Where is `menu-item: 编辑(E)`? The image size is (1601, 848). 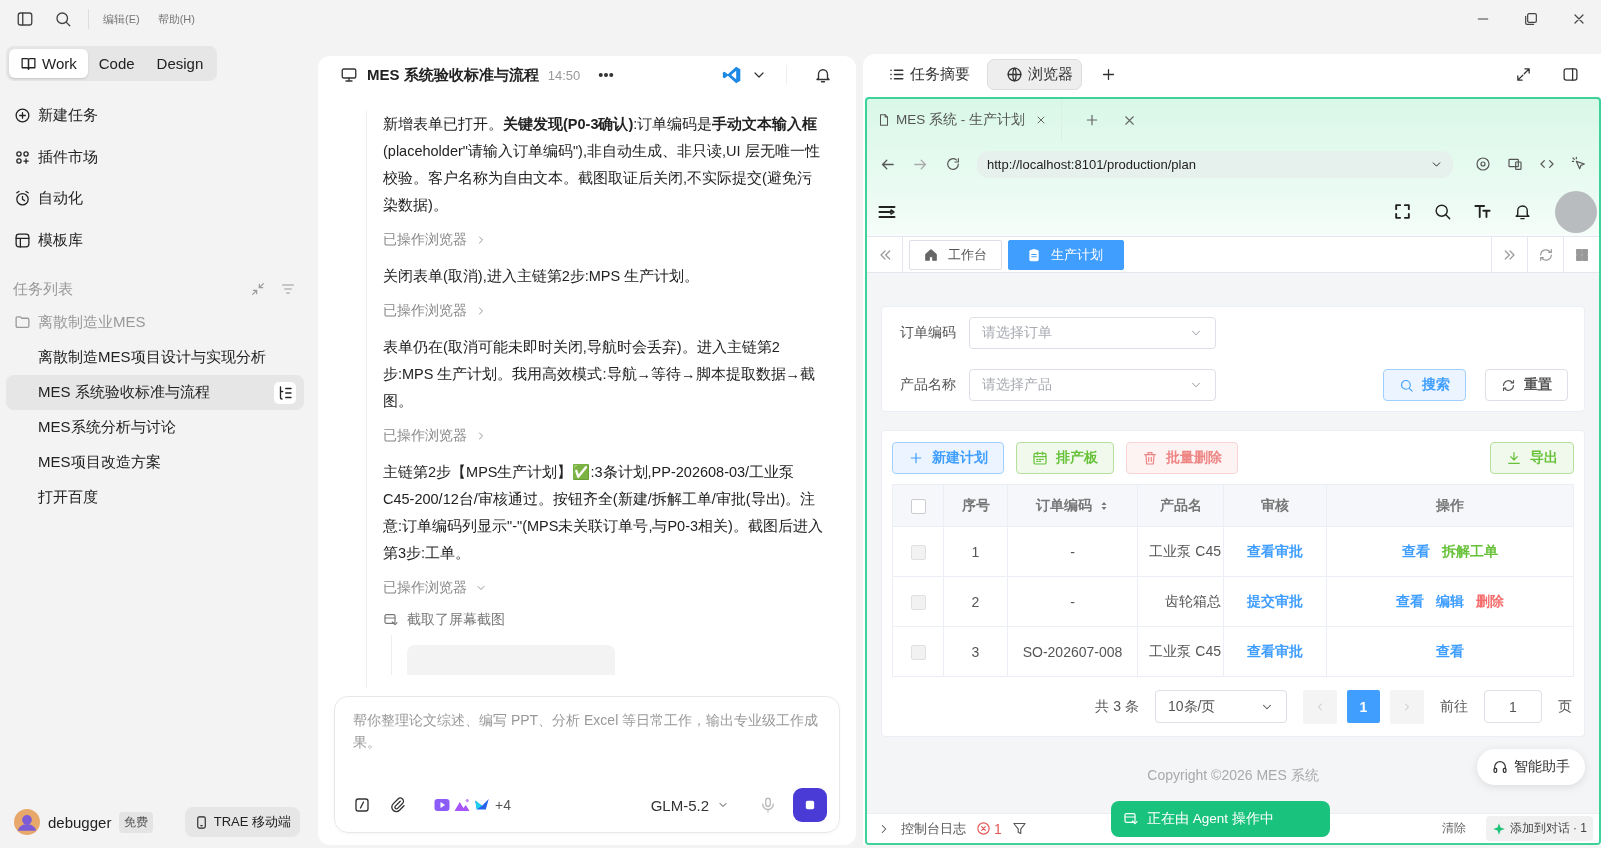
menu-item: 编辑(E) is located at coordinates (121, 19).